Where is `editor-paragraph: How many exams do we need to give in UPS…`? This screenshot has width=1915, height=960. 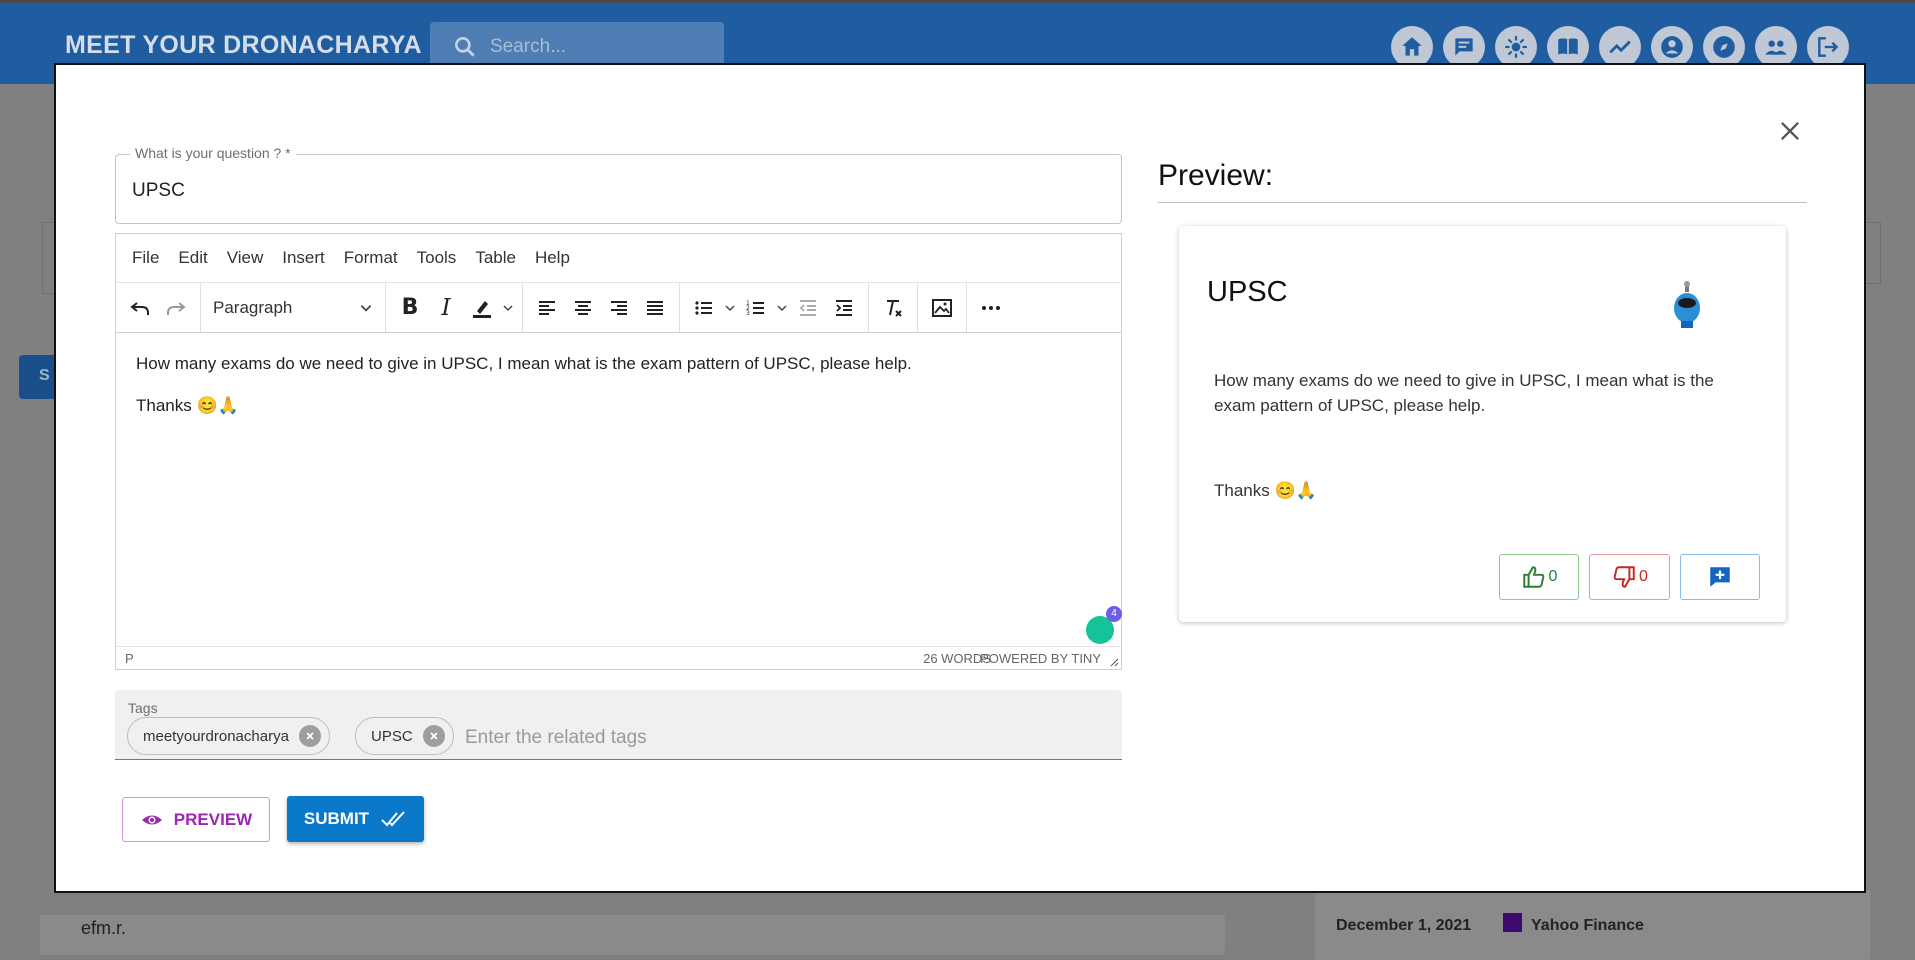
editor-paragraph: How many exams do we need to give in UPS… is located at coordinates (524, 363).